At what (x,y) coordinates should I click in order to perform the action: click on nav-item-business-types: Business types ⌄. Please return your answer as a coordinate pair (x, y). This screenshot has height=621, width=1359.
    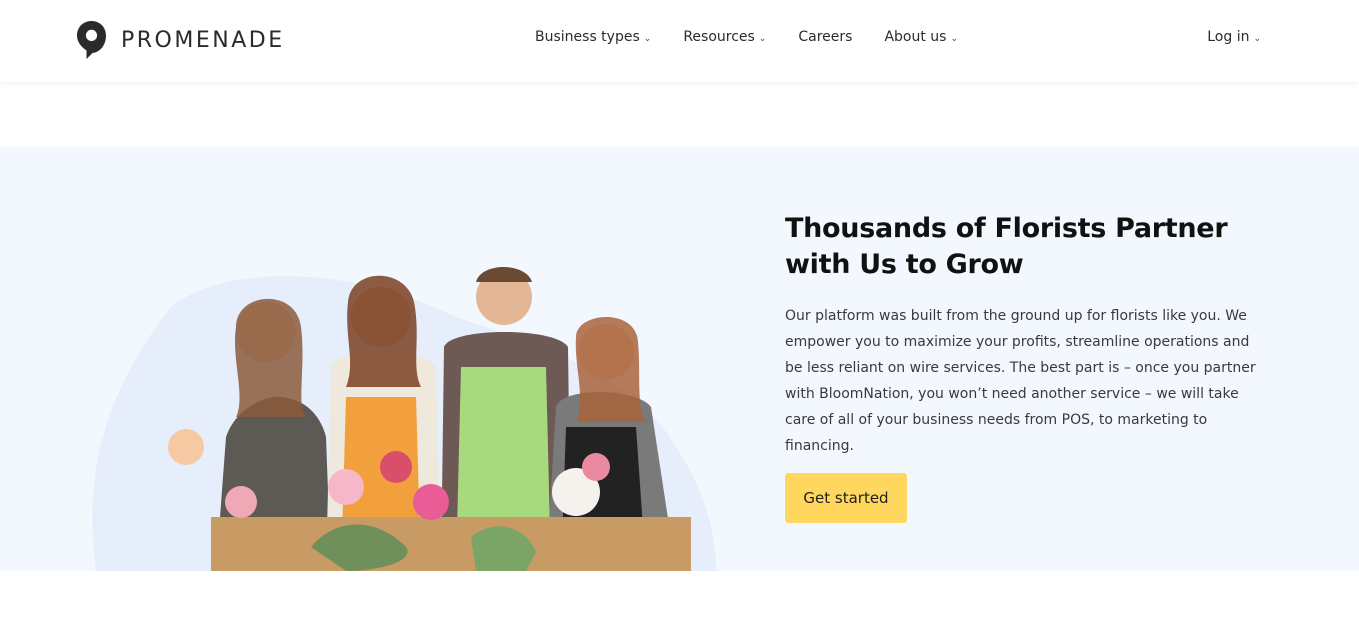
    Looking at the image, I should click on (593, 37).